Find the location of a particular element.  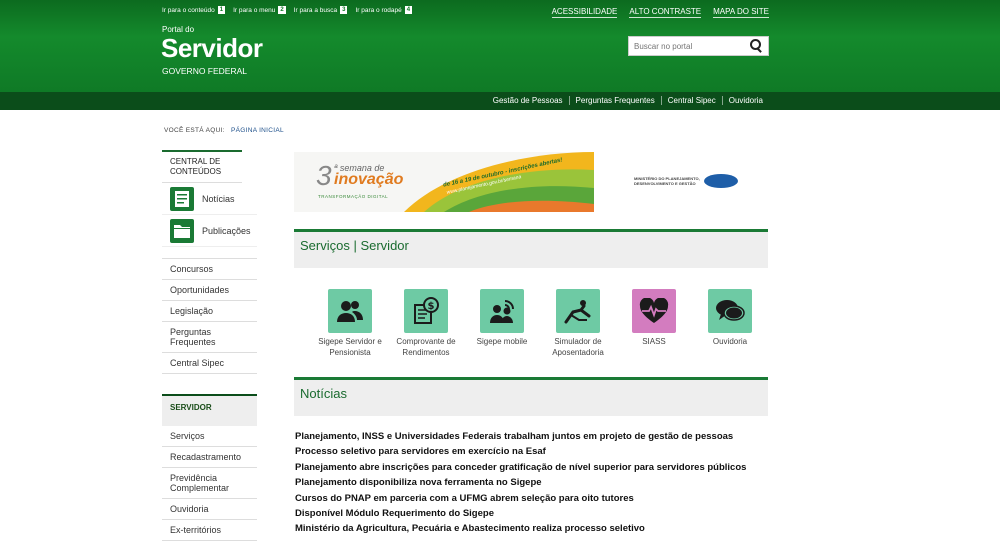

service-link-perguntas: Perguntas Frequentes is located at coordinates (614, 100).